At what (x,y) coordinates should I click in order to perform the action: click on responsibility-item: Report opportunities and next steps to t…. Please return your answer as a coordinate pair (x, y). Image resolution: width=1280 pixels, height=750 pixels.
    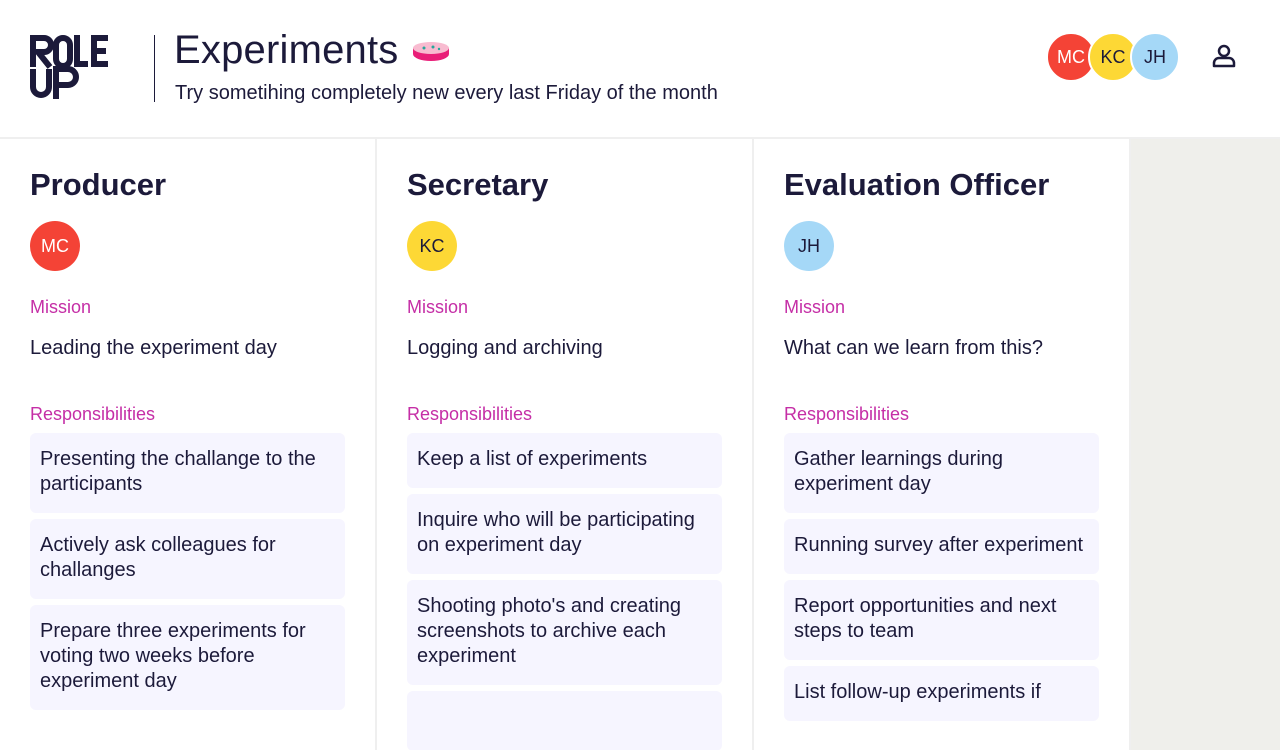
    Looking at the image, I should click on (941, 620).